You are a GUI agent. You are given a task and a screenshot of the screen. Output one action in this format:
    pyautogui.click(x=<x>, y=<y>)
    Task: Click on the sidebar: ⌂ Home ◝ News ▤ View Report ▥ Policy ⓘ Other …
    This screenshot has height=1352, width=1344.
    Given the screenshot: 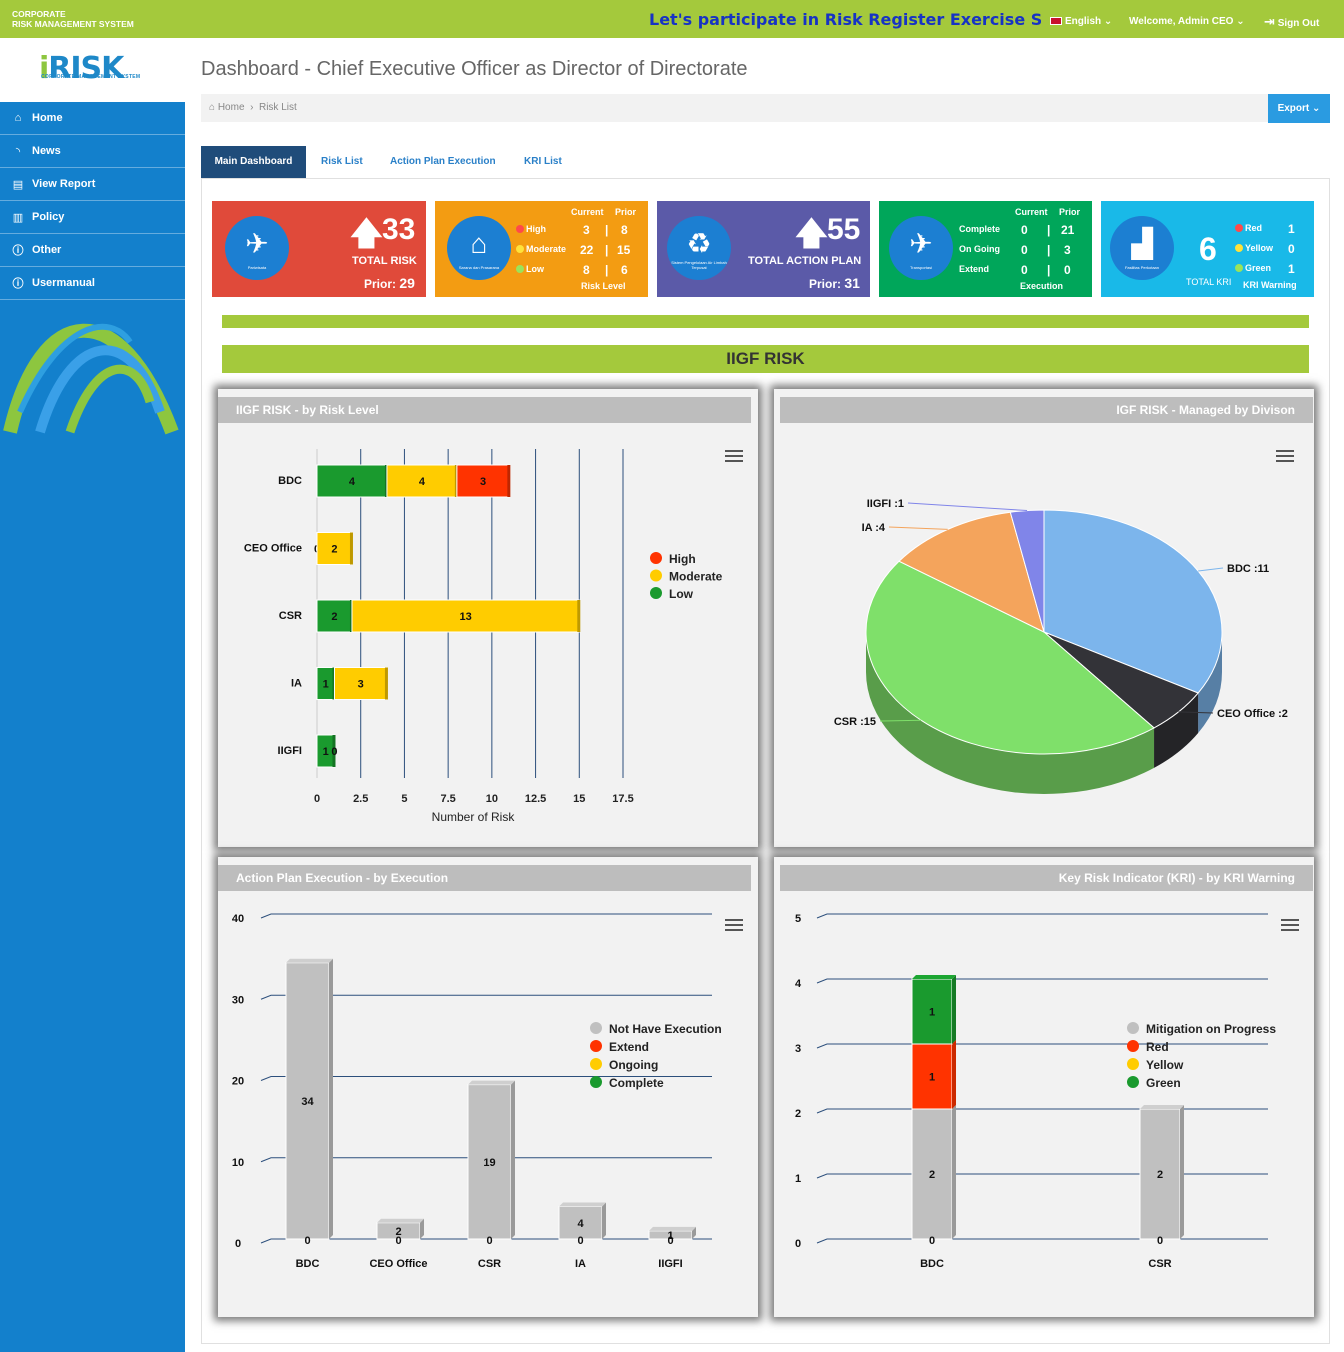 What is the action you would take?
    pyautogui.click(x=92, y=727)
    